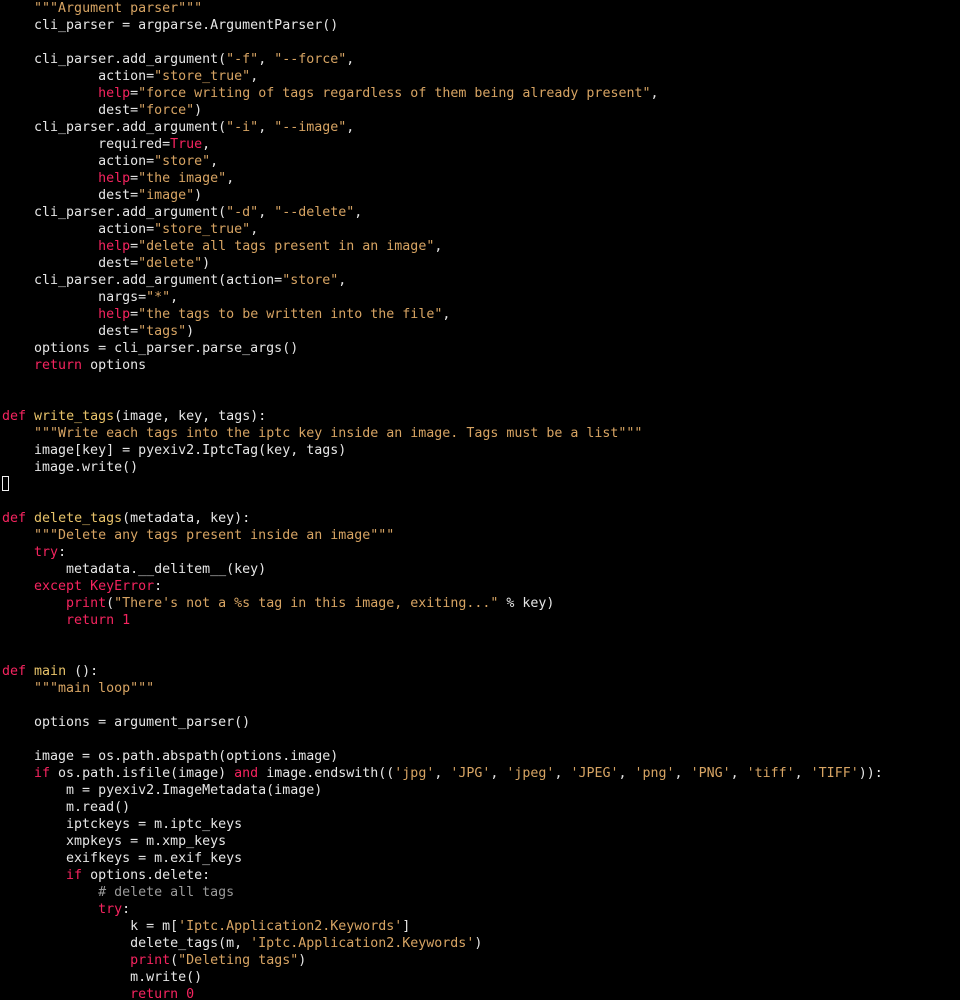 The image size is (960, 1000). What do you see at coordinates (326, 773) in the screenshot?
I see `code-token-plain: image.endswith((` at bounding box center [326, 773].